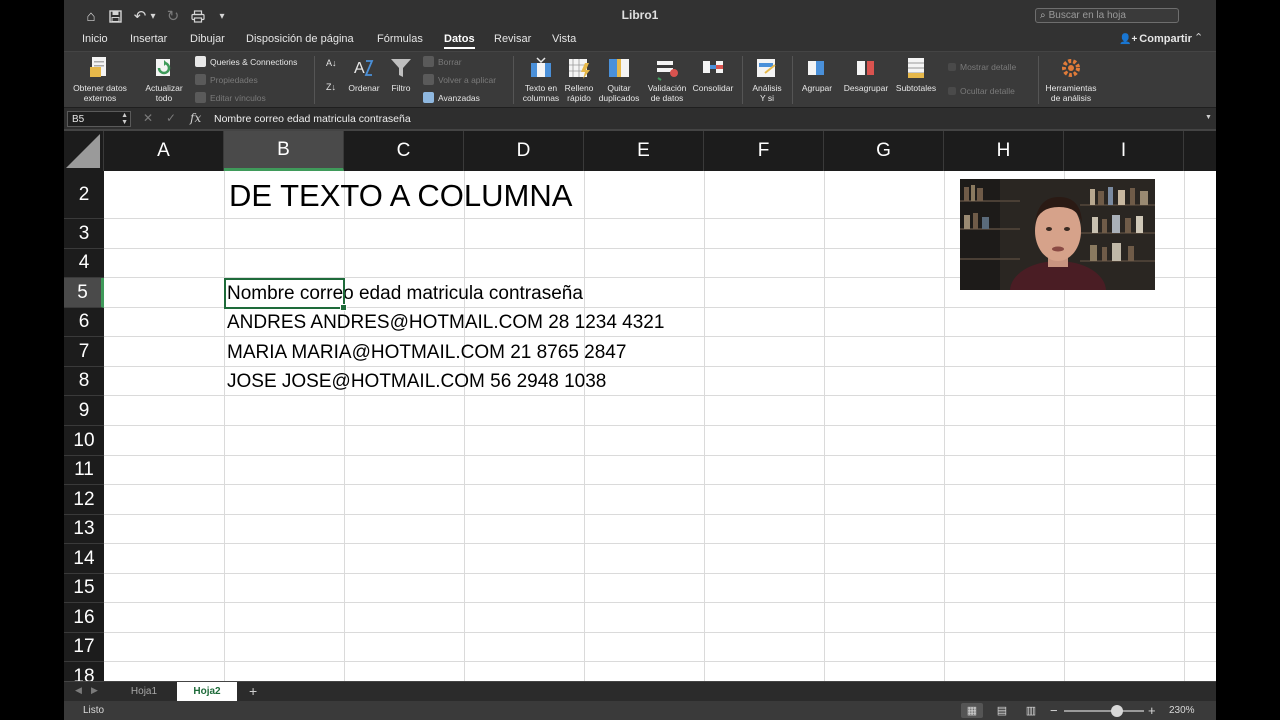 The height and width of the screenshot is (720, 1280). Describe the element at coordinates (451, 97) in the screenshot. I see `advanced-filter-button: Avanzadas` at that location.